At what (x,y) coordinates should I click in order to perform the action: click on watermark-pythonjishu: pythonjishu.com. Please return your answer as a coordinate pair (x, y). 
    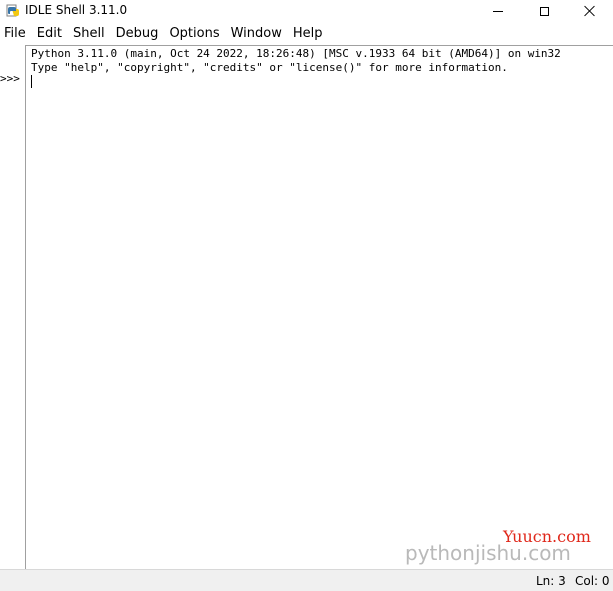
    Looking at the image, I should click on (488, 553).